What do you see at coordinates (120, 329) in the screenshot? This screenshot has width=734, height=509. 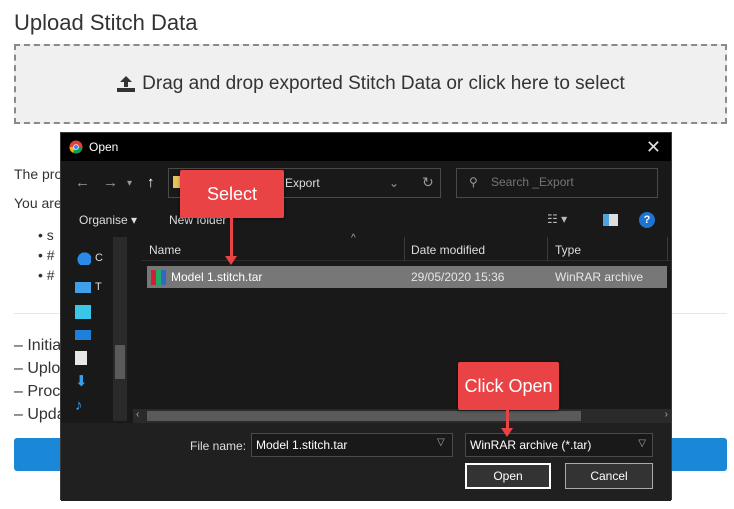 I see `nav-scrollbar` at bounding box center [120, 329].